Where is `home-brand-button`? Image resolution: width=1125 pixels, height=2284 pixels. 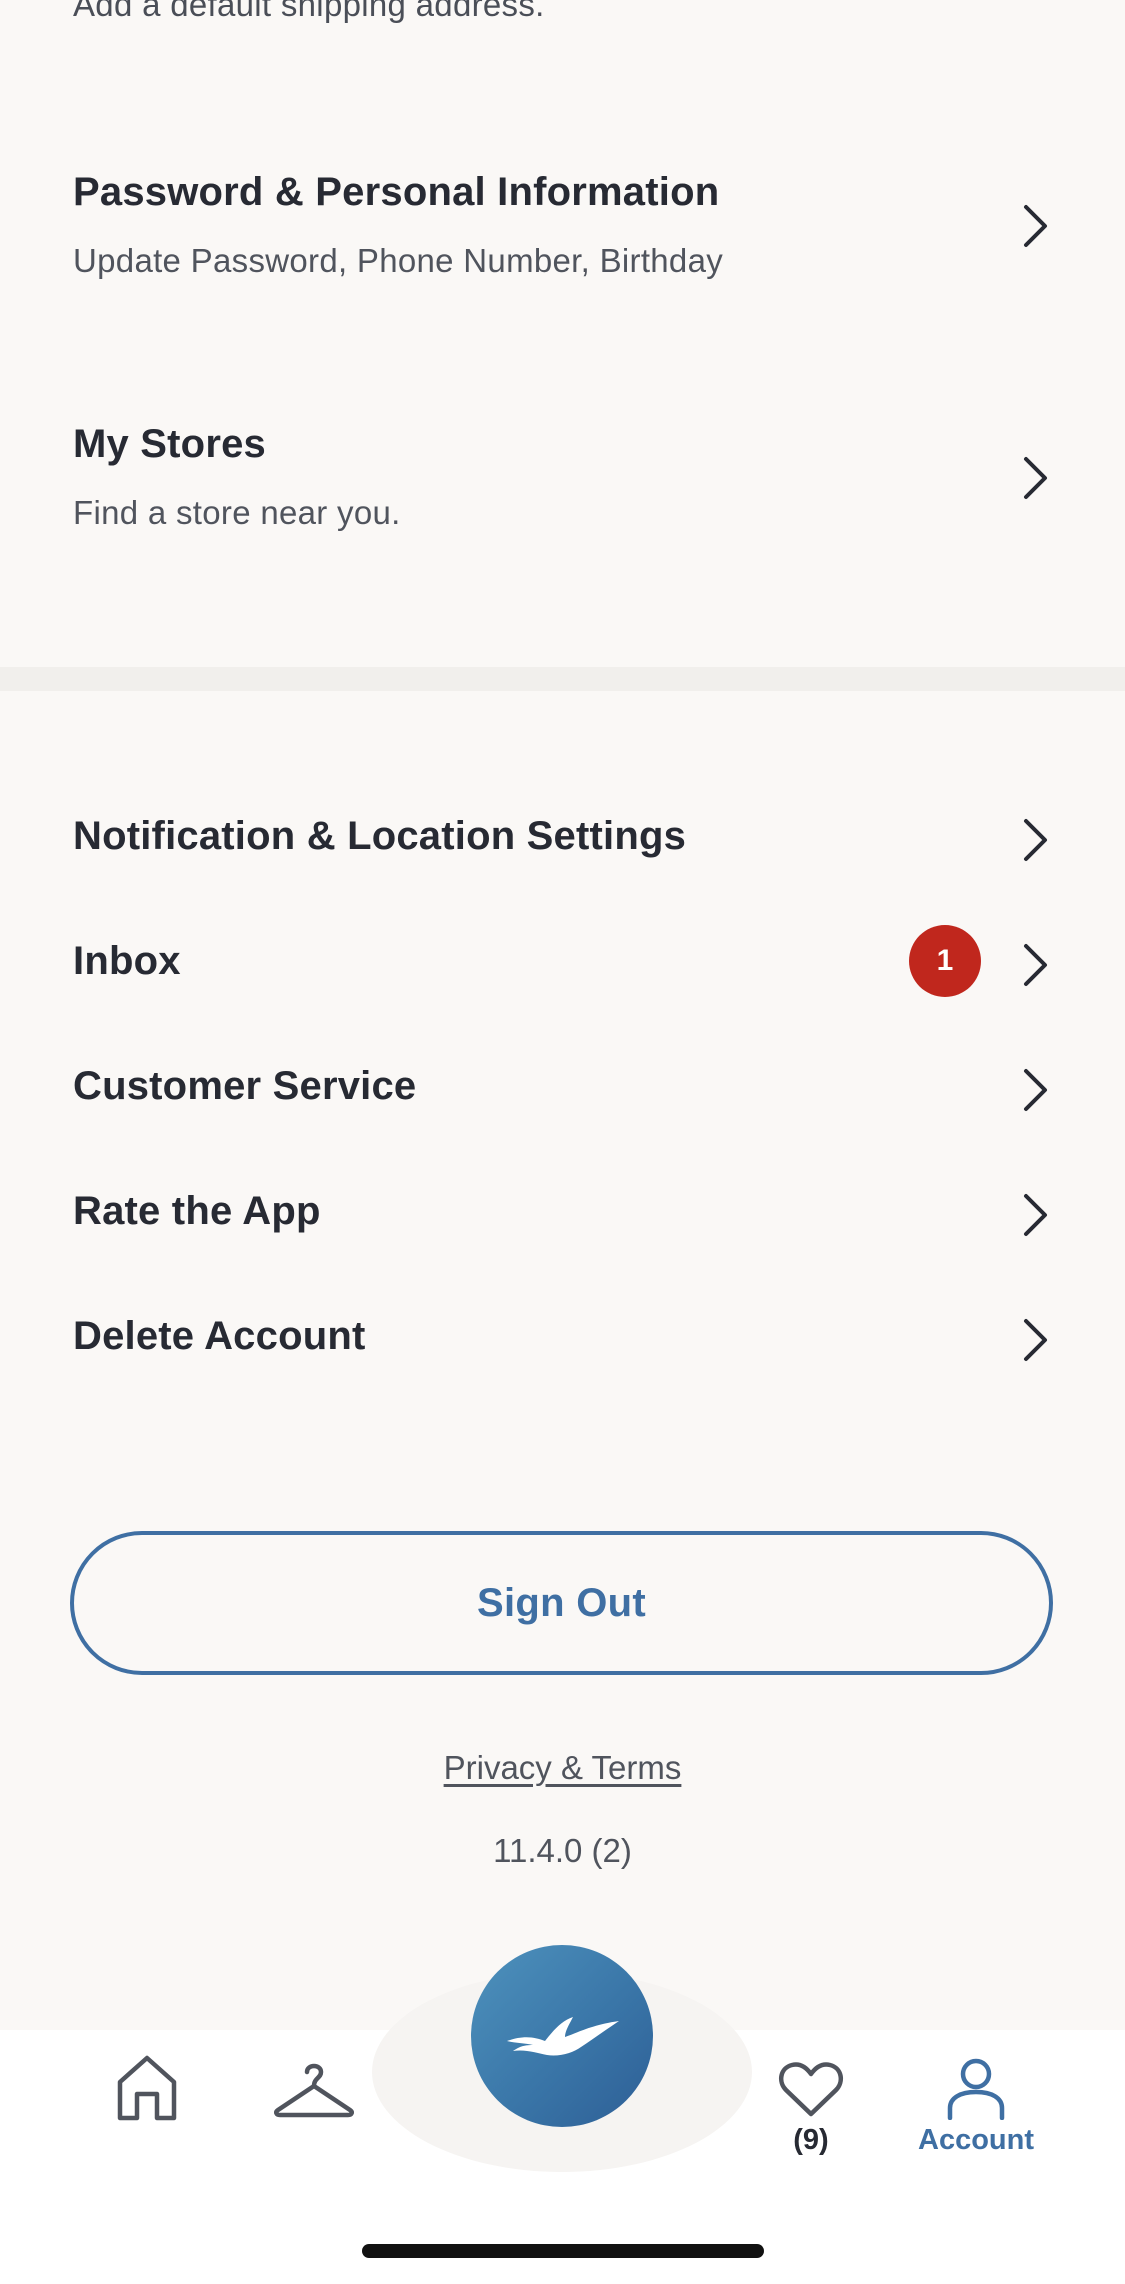 home-brand-button is located at coordinates (562, 2036).